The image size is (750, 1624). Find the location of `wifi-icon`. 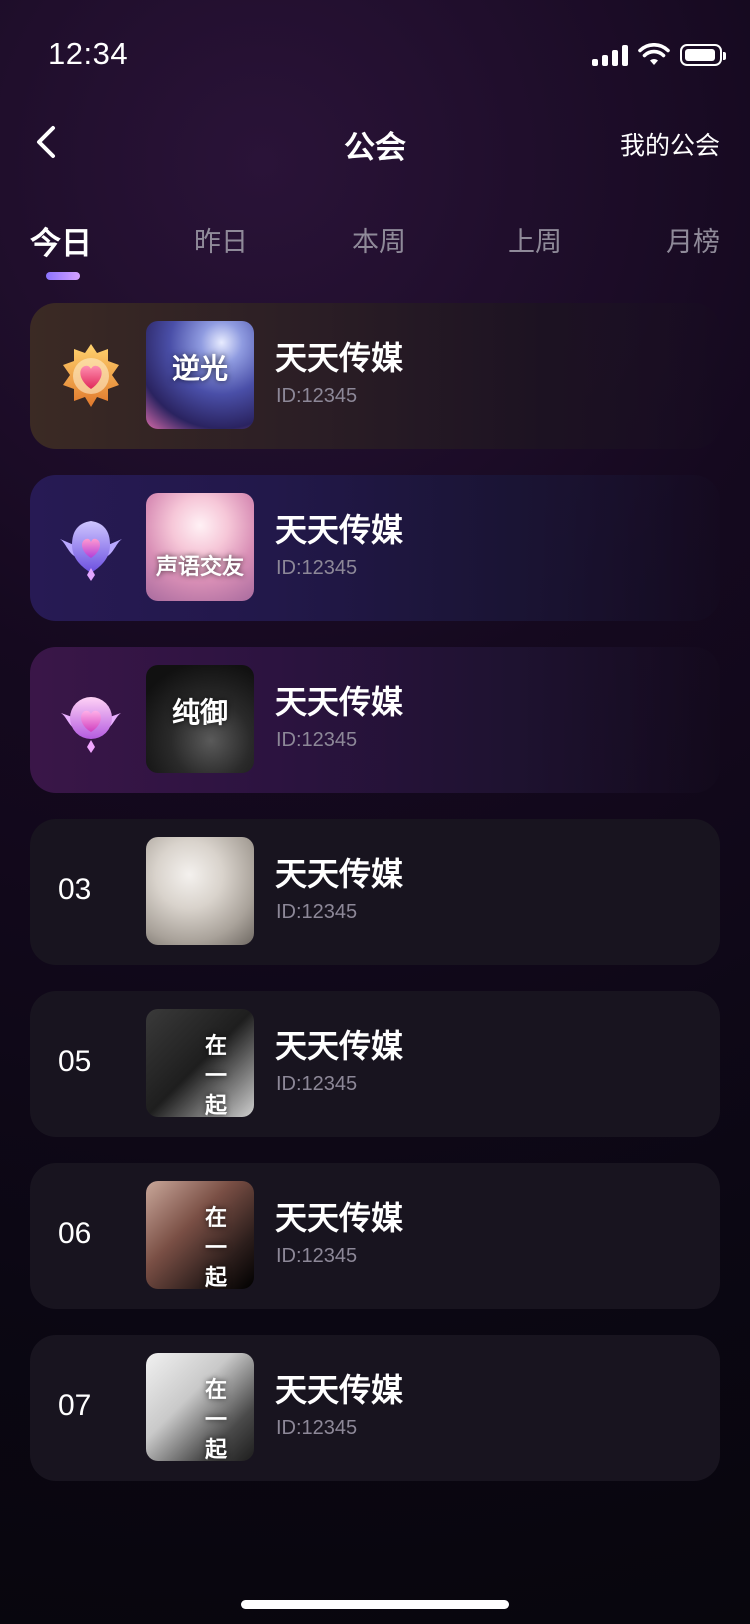

wifi-icon is located at coordinates (654, 54).